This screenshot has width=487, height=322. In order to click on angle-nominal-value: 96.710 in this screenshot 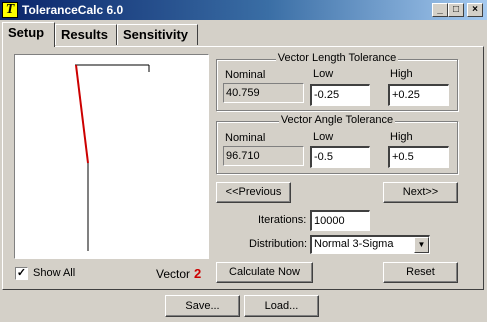, I will do `click(263, 156)`.